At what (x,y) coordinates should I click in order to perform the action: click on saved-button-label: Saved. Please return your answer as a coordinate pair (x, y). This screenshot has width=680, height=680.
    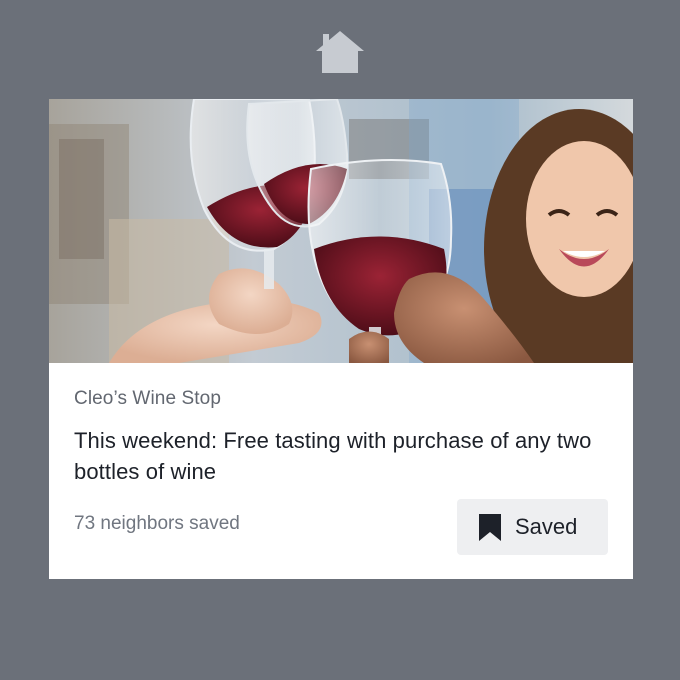
    Looking at the image, I should click on (546, 526).